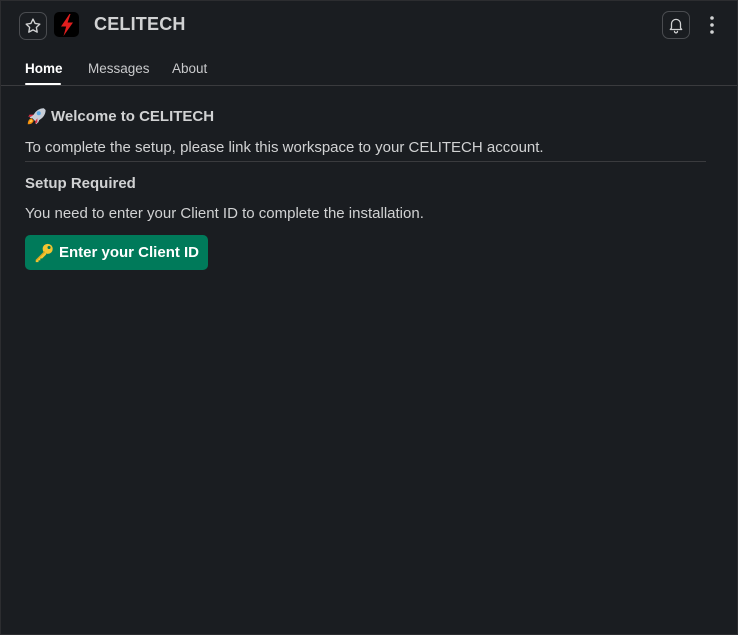  Describe the element at coordinates (369, 67) in the screenshot. I see `tab-bar: Home Messages About` at that location.